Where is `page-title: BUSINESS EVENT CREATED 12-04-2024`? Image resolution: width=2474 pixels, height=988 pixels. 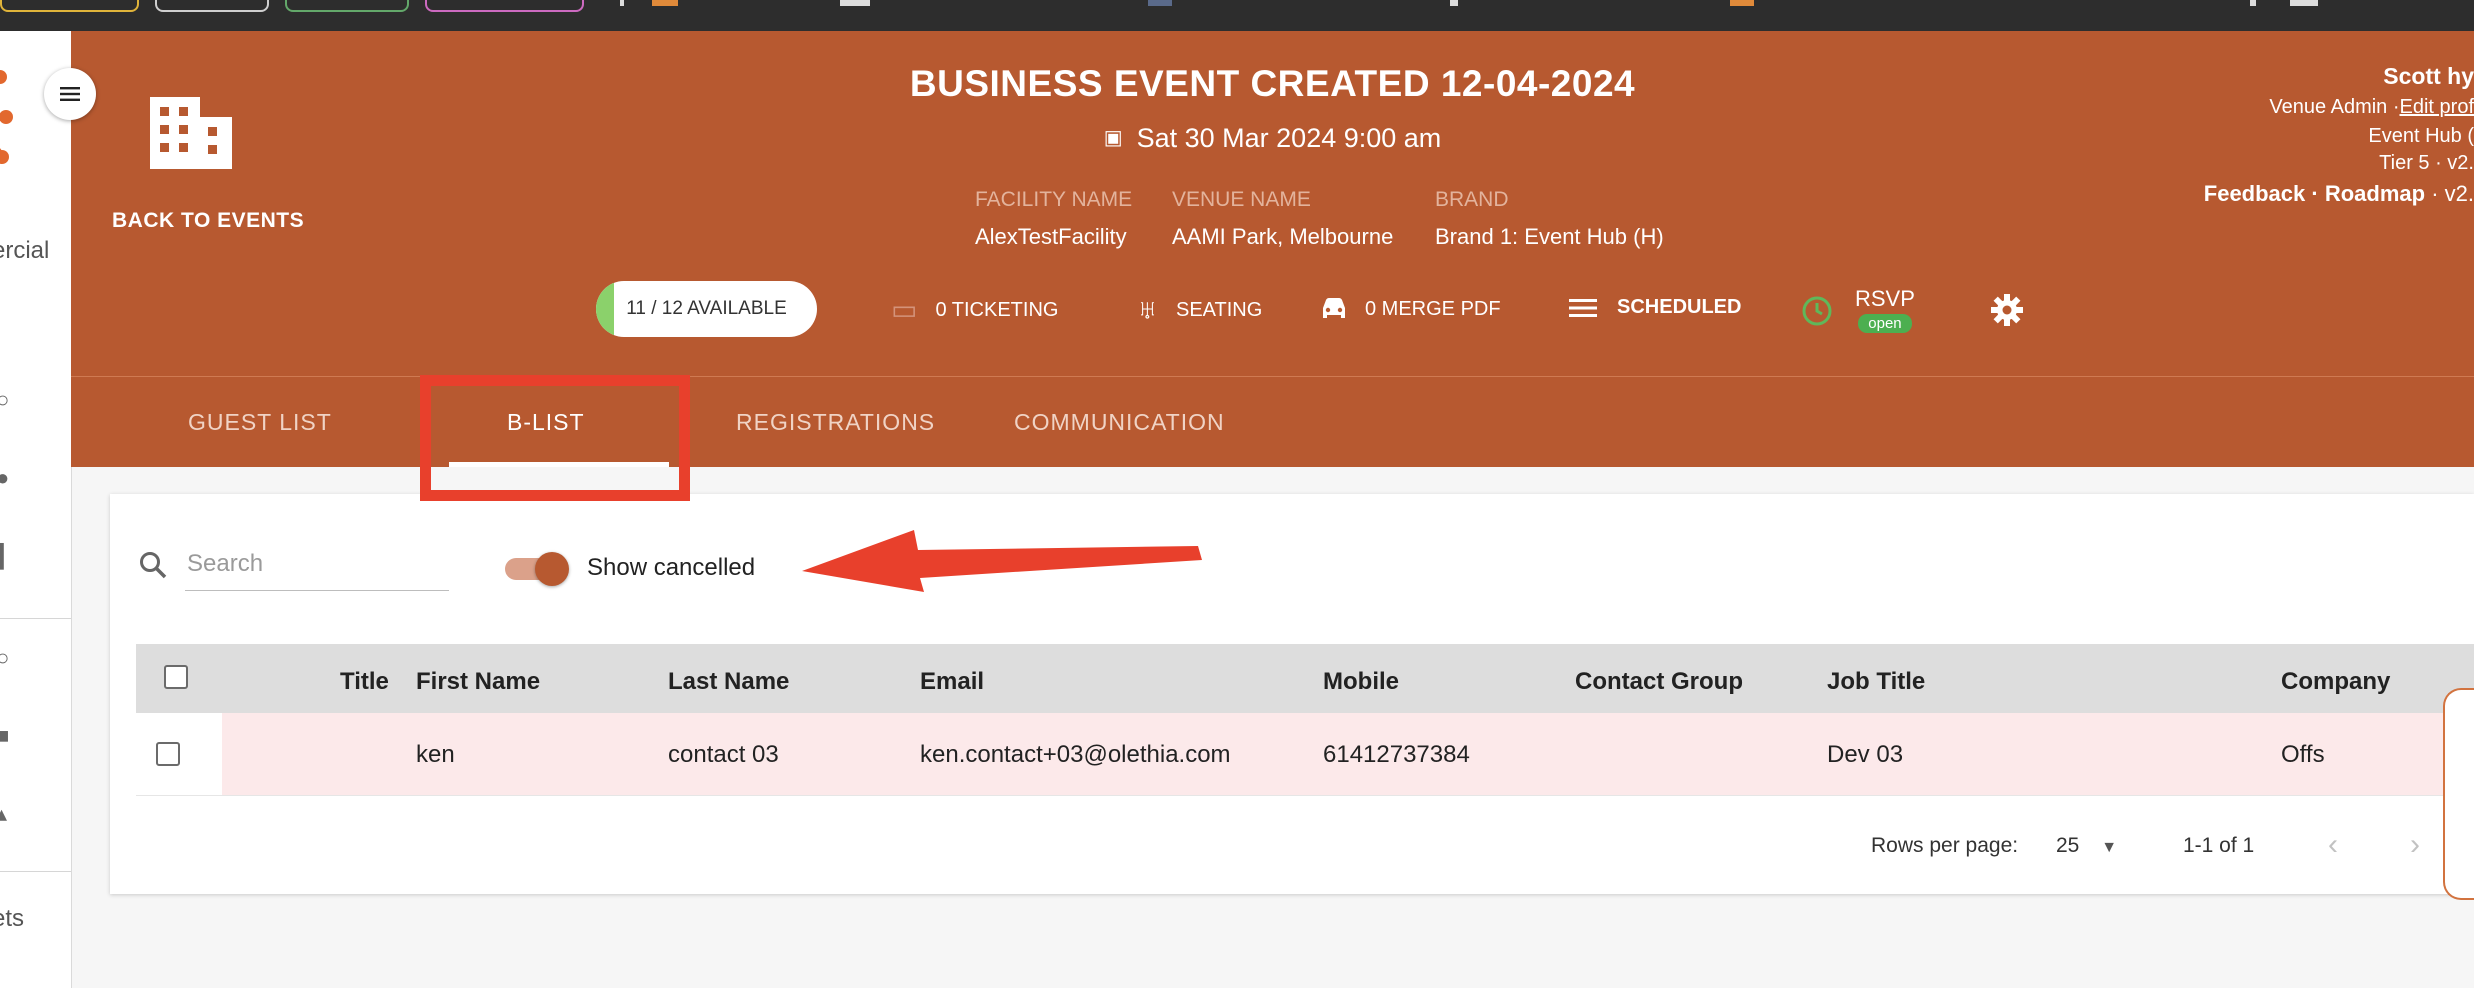 page-title: BUSINESS EVENT CREATED 12-04-2024 is located at coordinates (1272, 83).